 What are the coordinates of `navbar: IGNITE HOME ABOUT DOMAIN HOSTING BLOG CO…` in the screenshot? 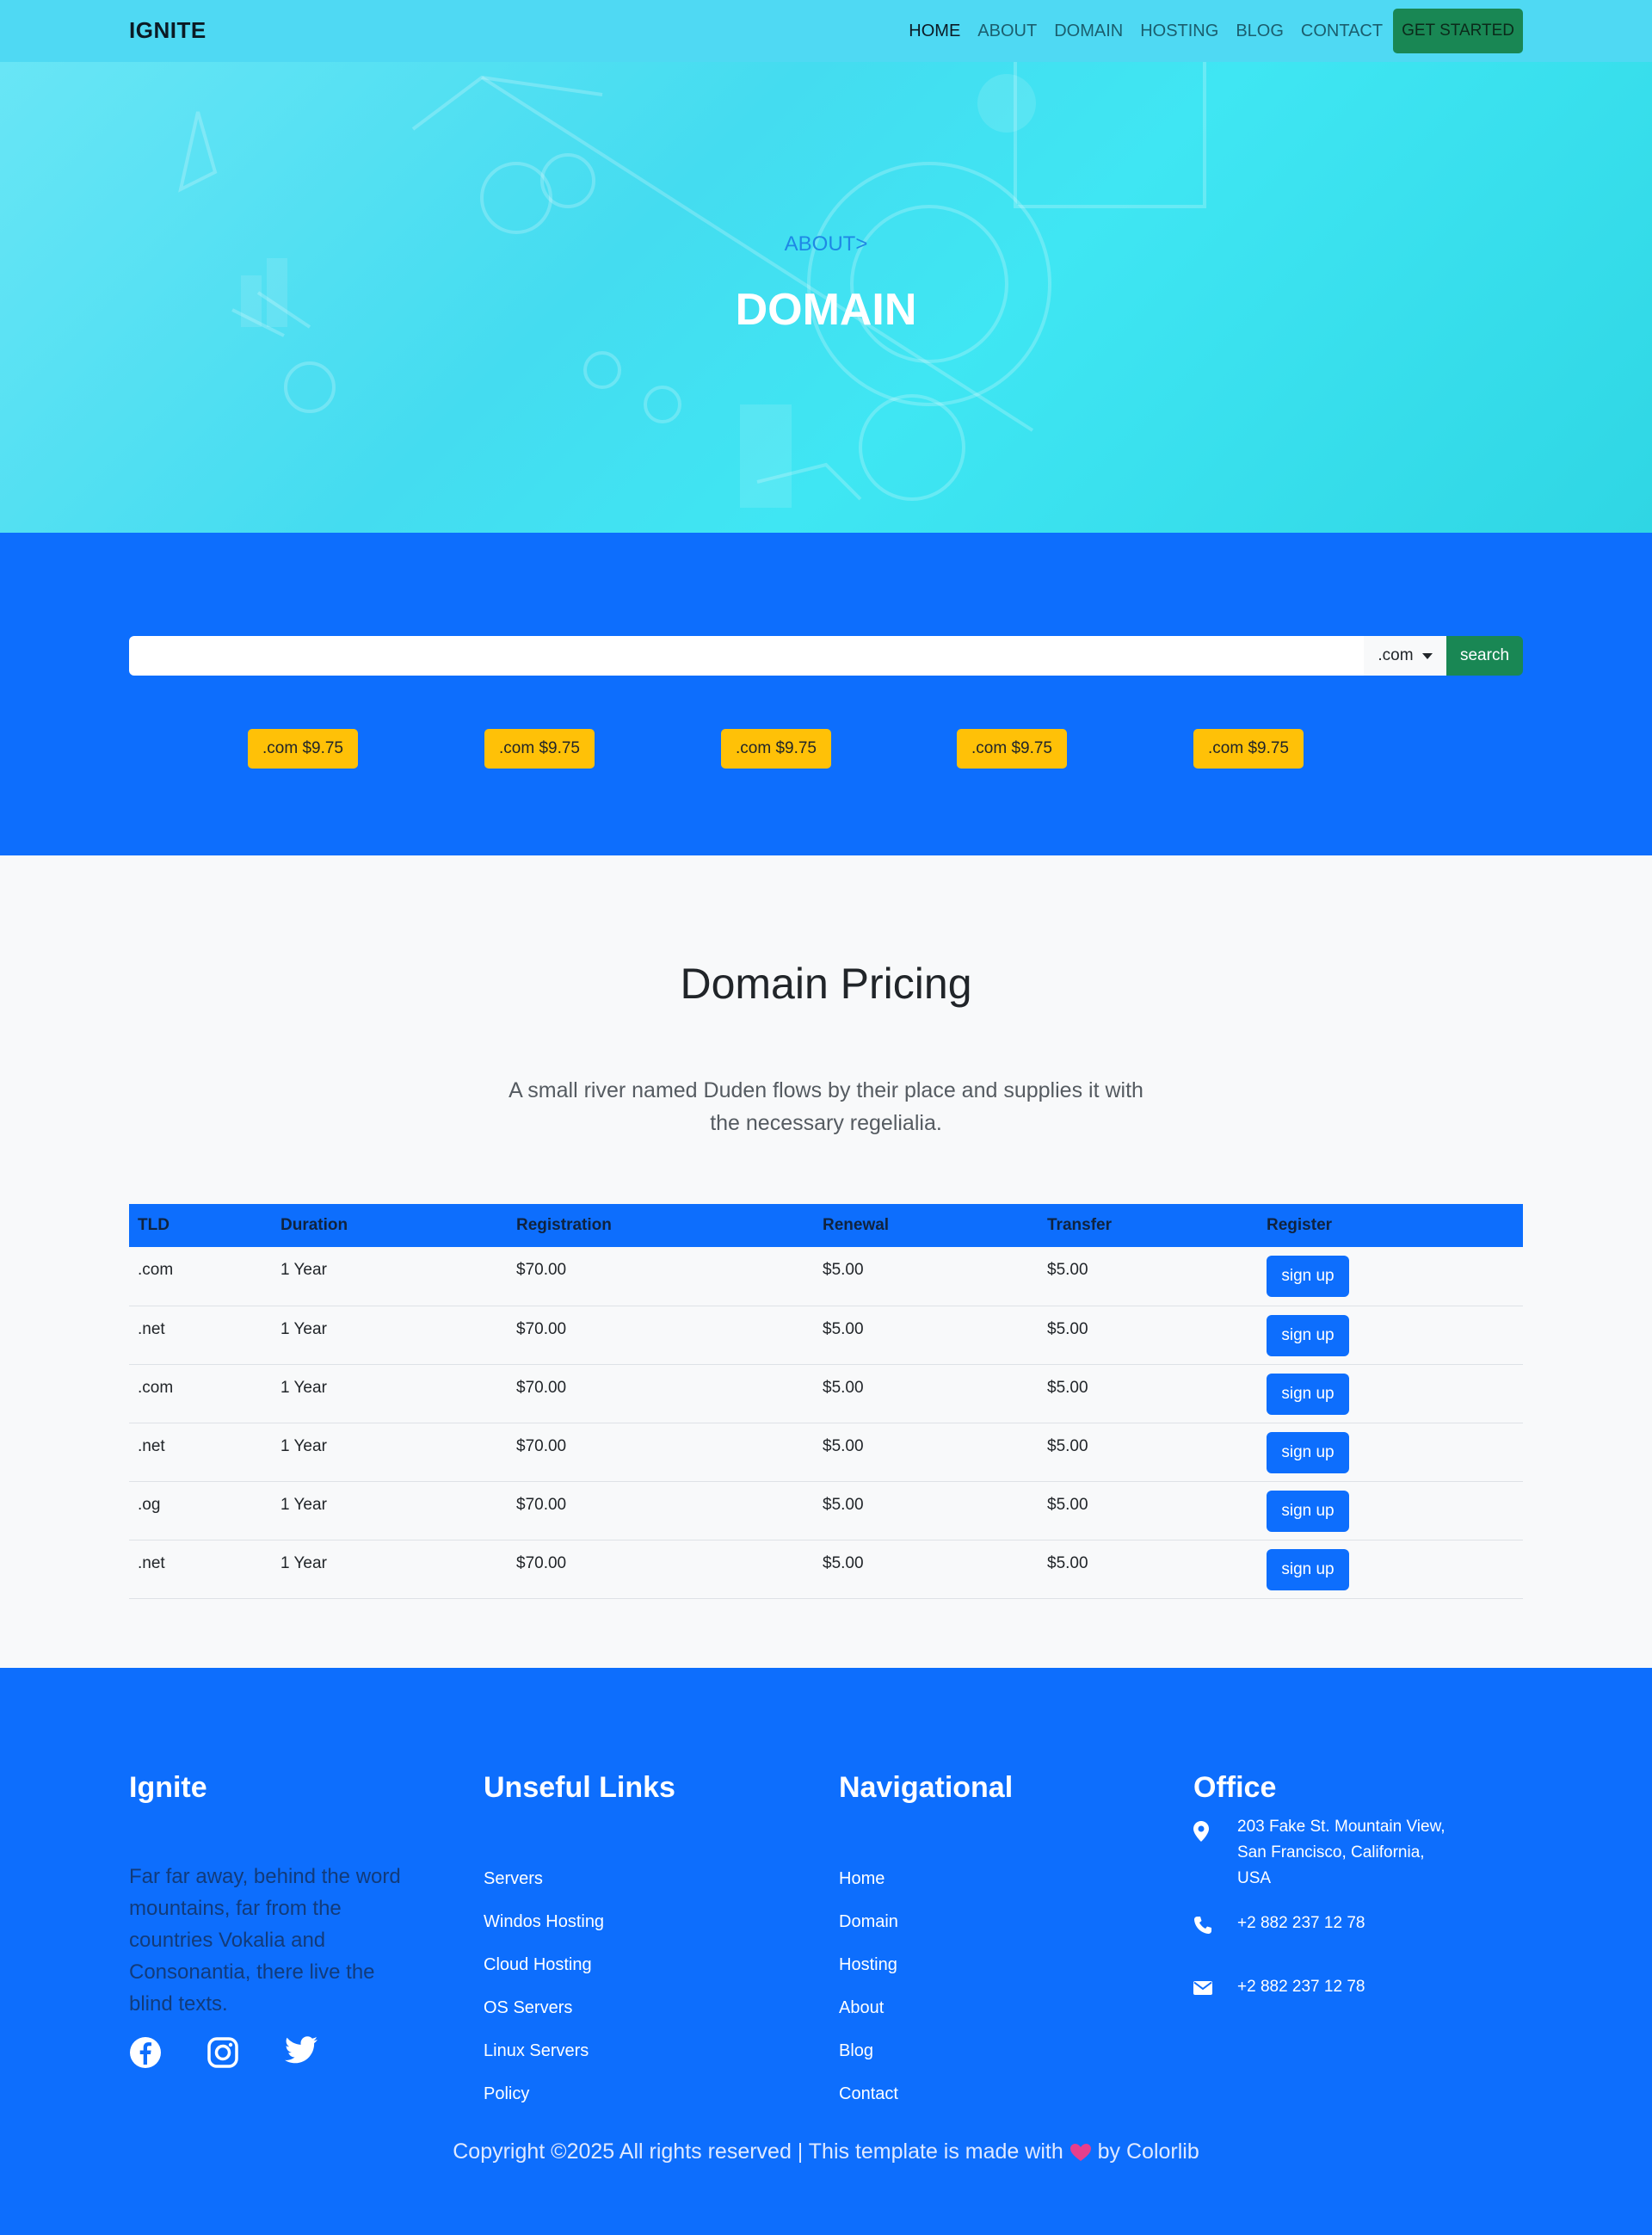 It's located at (826, 31).